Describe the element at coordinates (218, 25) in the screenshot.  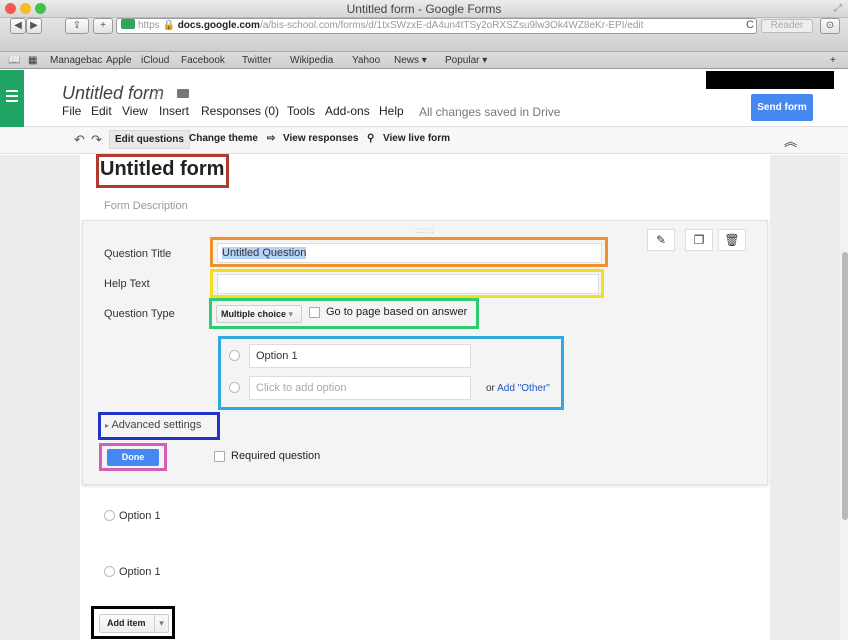
I see `url-host: docs.google.com` at that location.